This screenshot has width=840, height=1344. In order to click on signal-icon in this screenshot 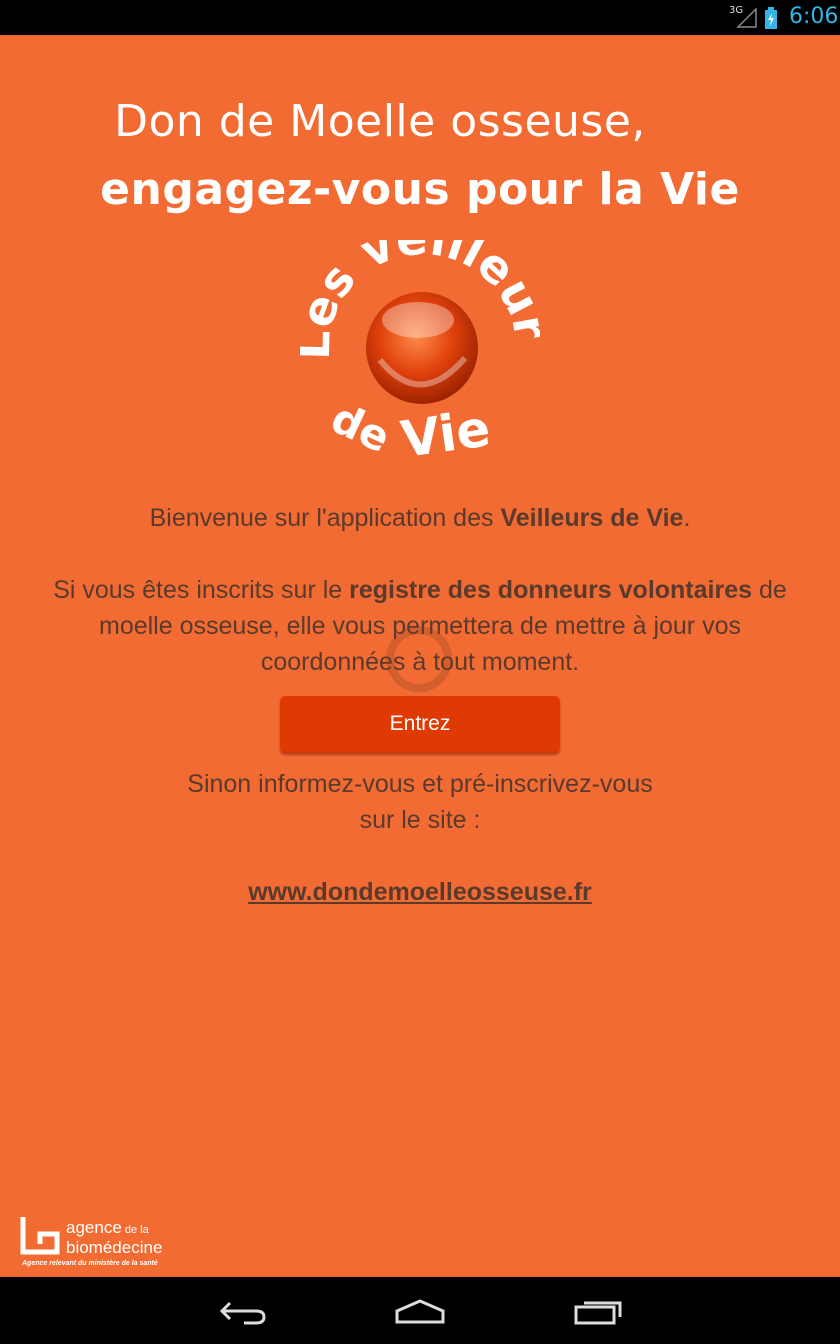, I will do `click(746, 18)`.